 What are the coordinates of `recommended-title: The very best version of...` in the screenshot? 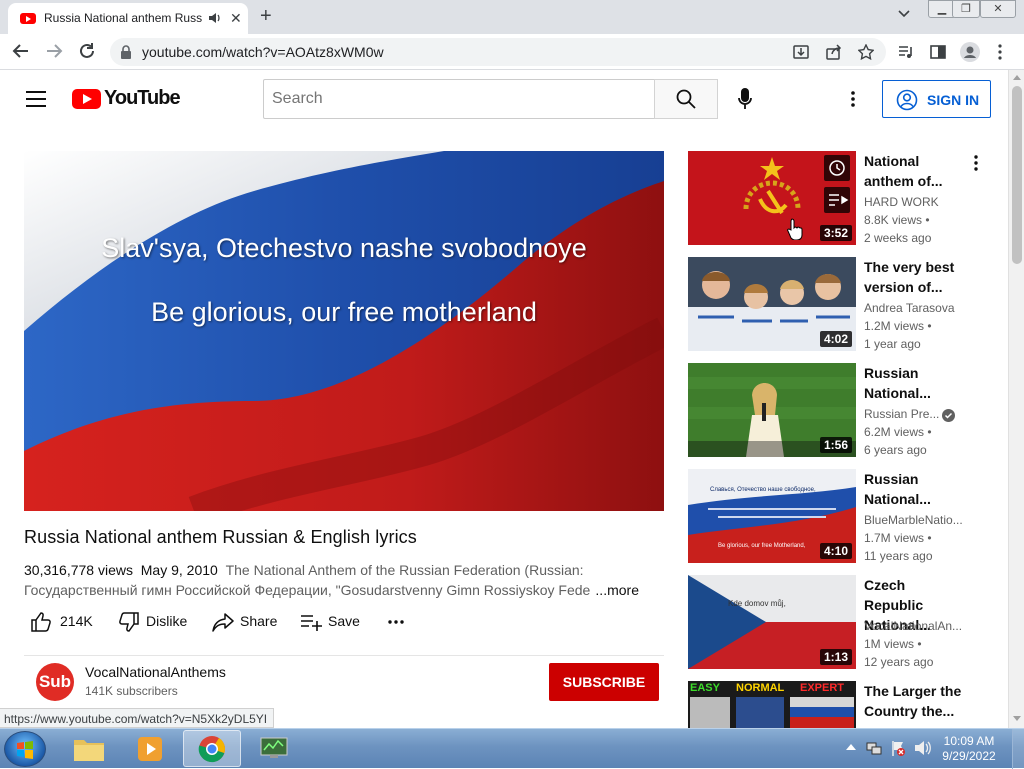 It's located at (916, 277).